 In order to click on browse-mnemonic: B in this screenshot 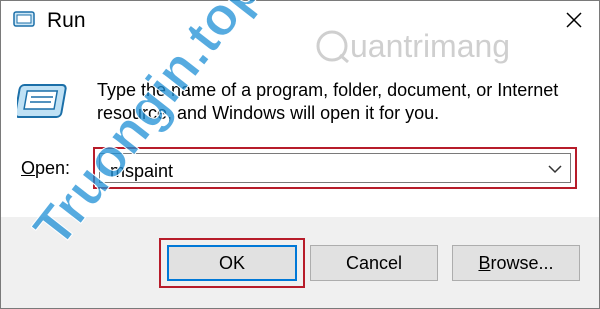, I will do `click(484, 263)`.